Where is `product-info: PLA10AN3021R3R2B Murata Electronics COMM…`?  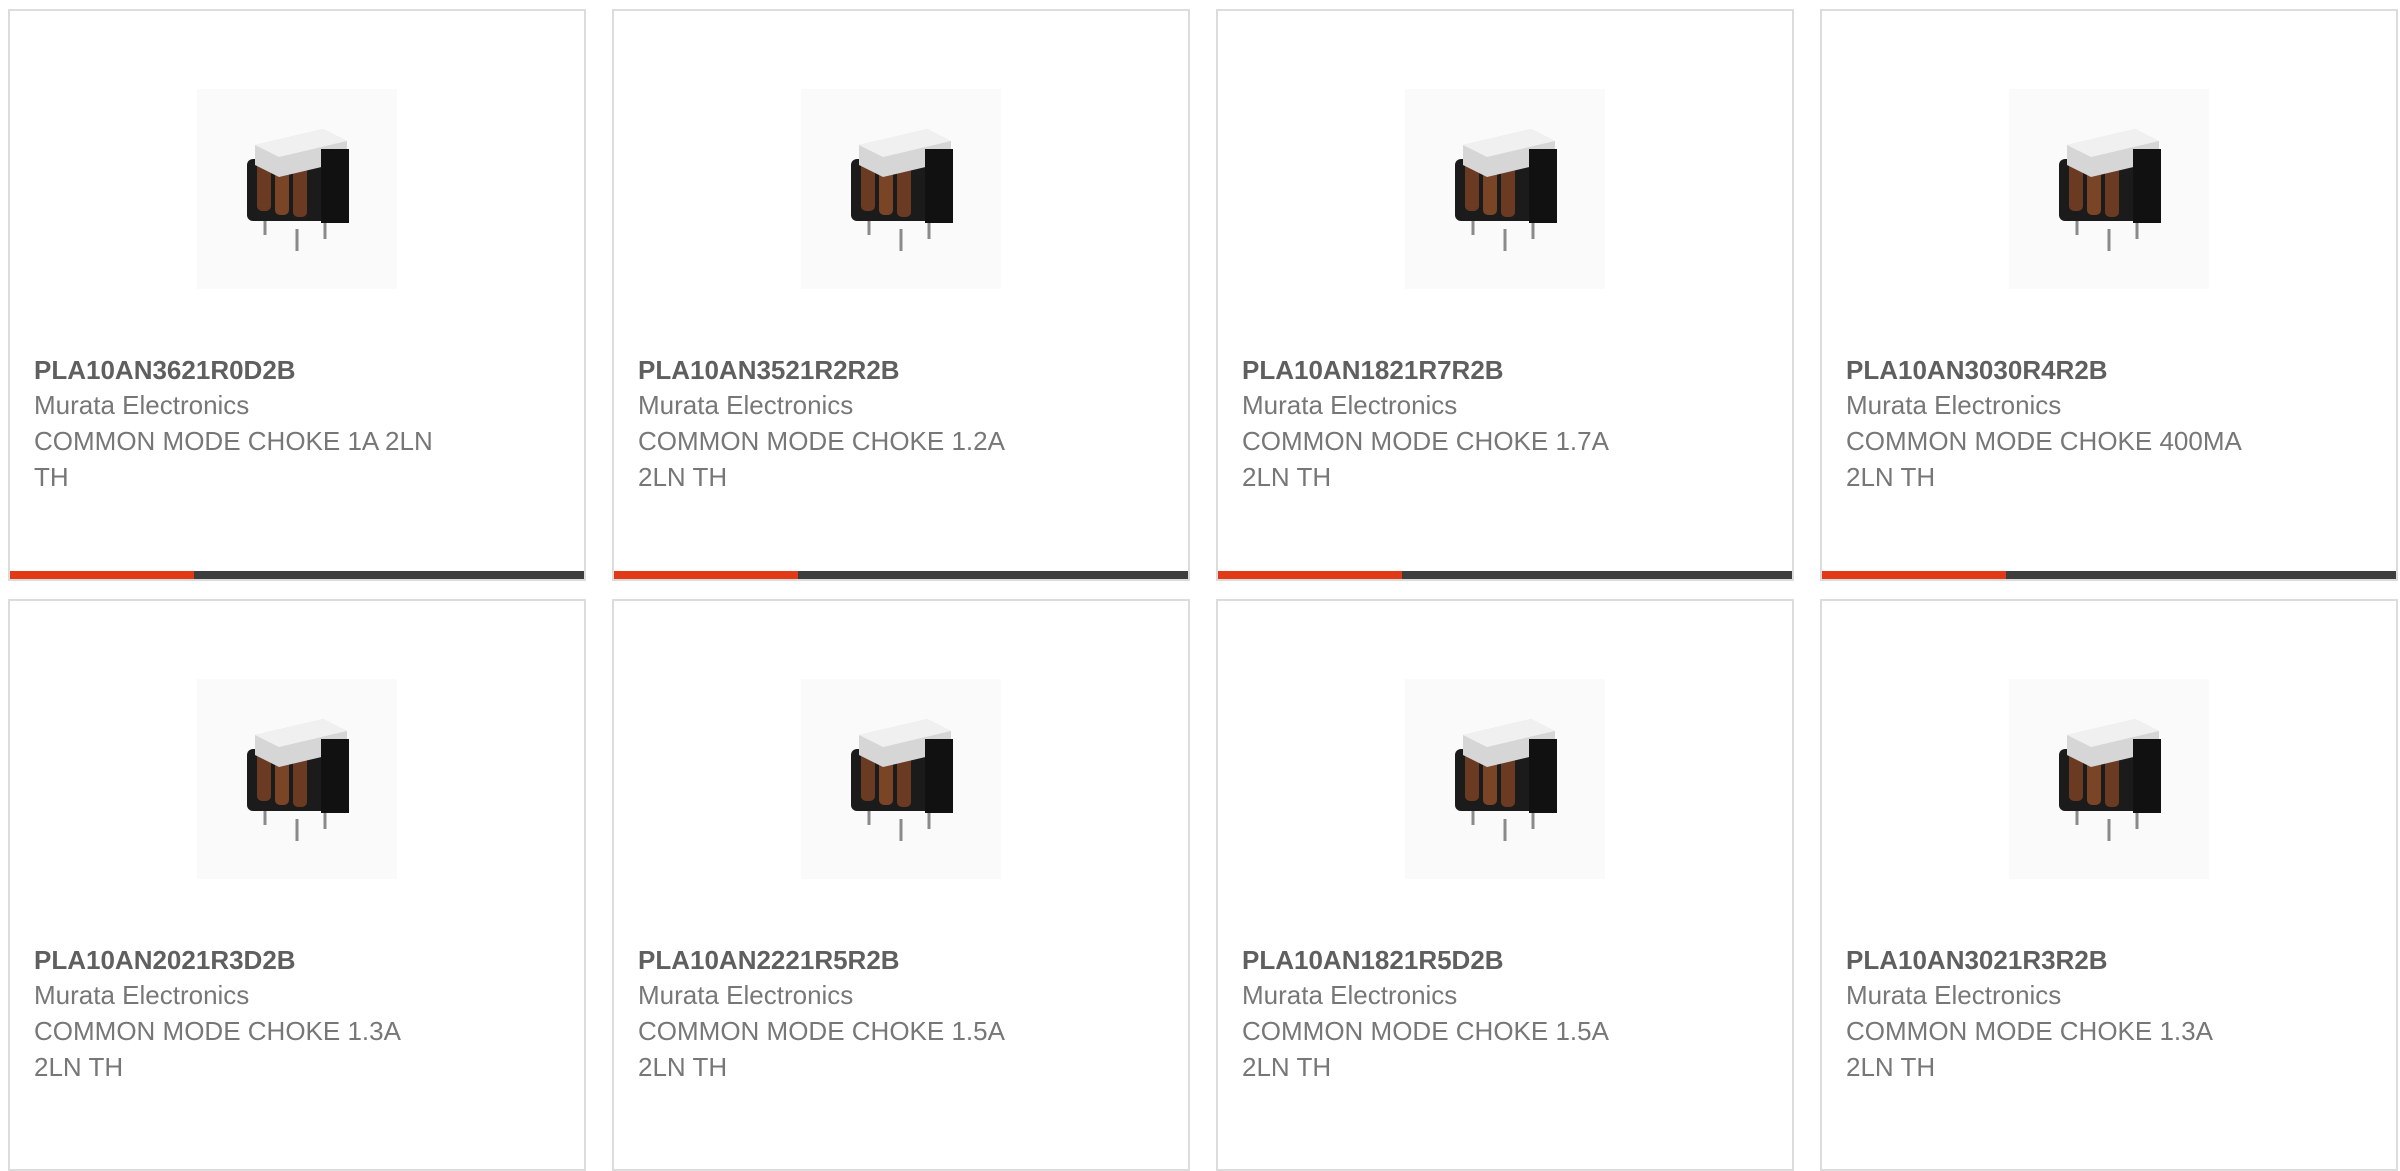 product-info: PLA10AN3021R3R2B Murata Electronics COMM… is located at coordinates (2109, 1014).